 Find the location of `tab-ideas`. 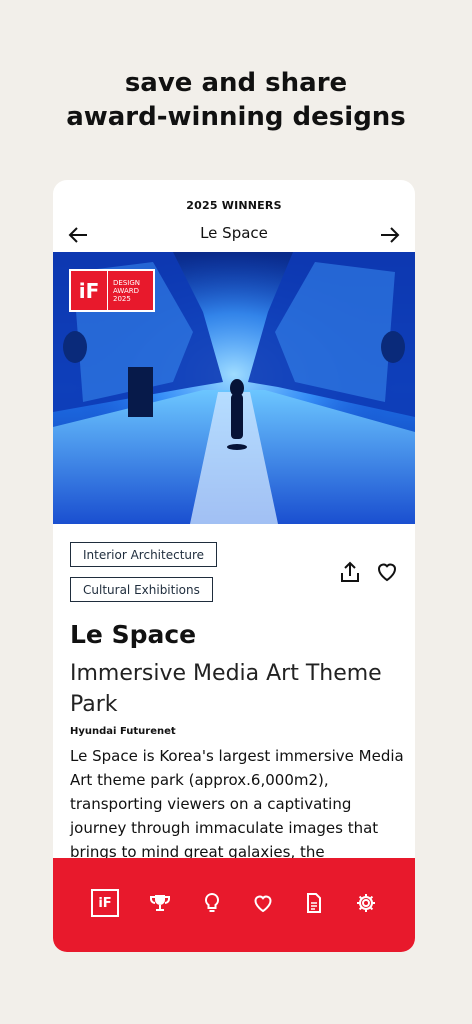

tab-ideas is located at coordinates (212, 903).